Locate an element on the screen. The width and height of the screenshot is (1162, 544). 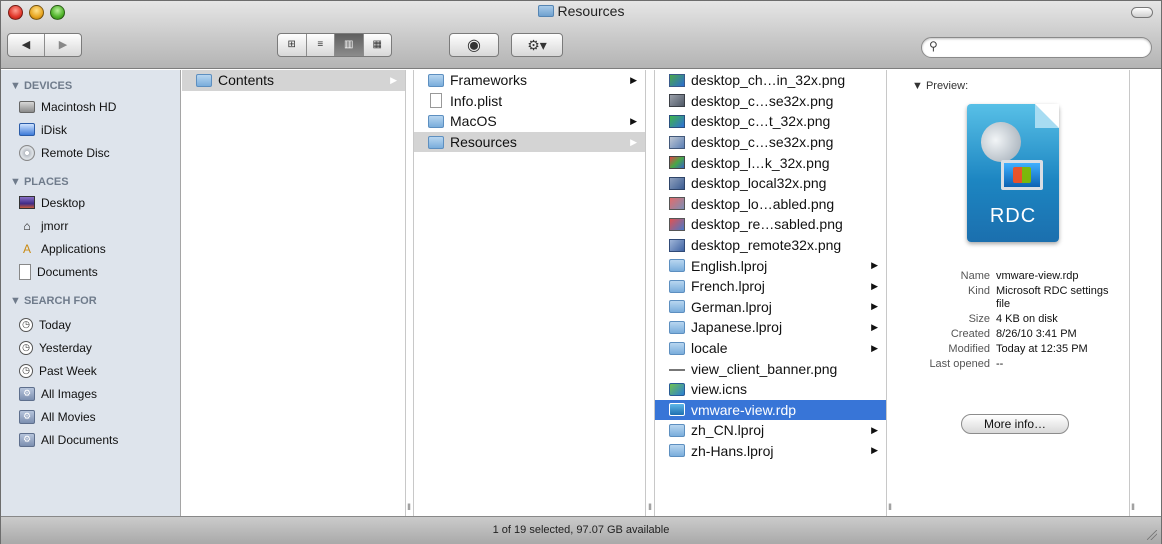
sidebar-item-label: All Documents is located at coordinates (80, 439).